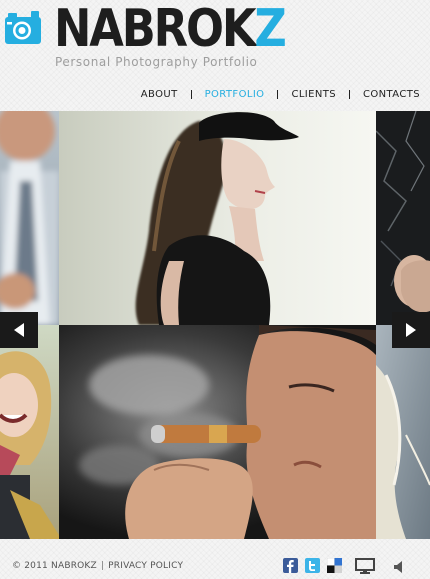 This screenshot has width=430, height=579. What do you see at coordinates (313, 94) in the screenshot?
I see `nav-clients: CLIENTS` at bounding box center [313, 94].